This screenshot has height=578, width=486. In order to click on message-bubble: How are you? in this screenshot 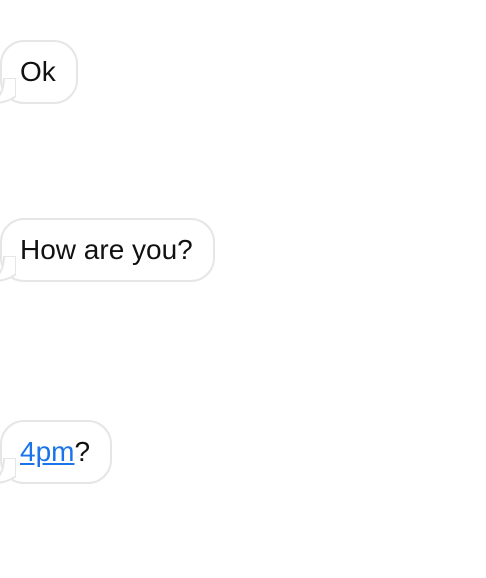, I will do `click(107, 250)`.